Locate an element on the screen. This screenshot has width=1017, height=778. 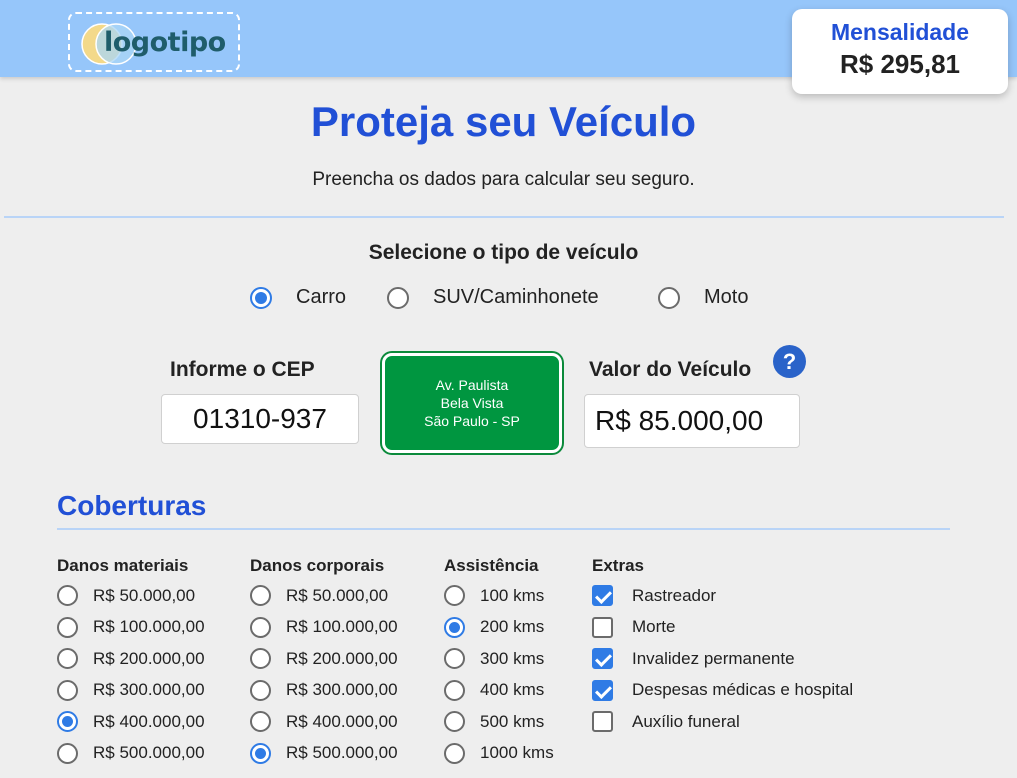
help-icon: ? is located at coordinates (789, 361).